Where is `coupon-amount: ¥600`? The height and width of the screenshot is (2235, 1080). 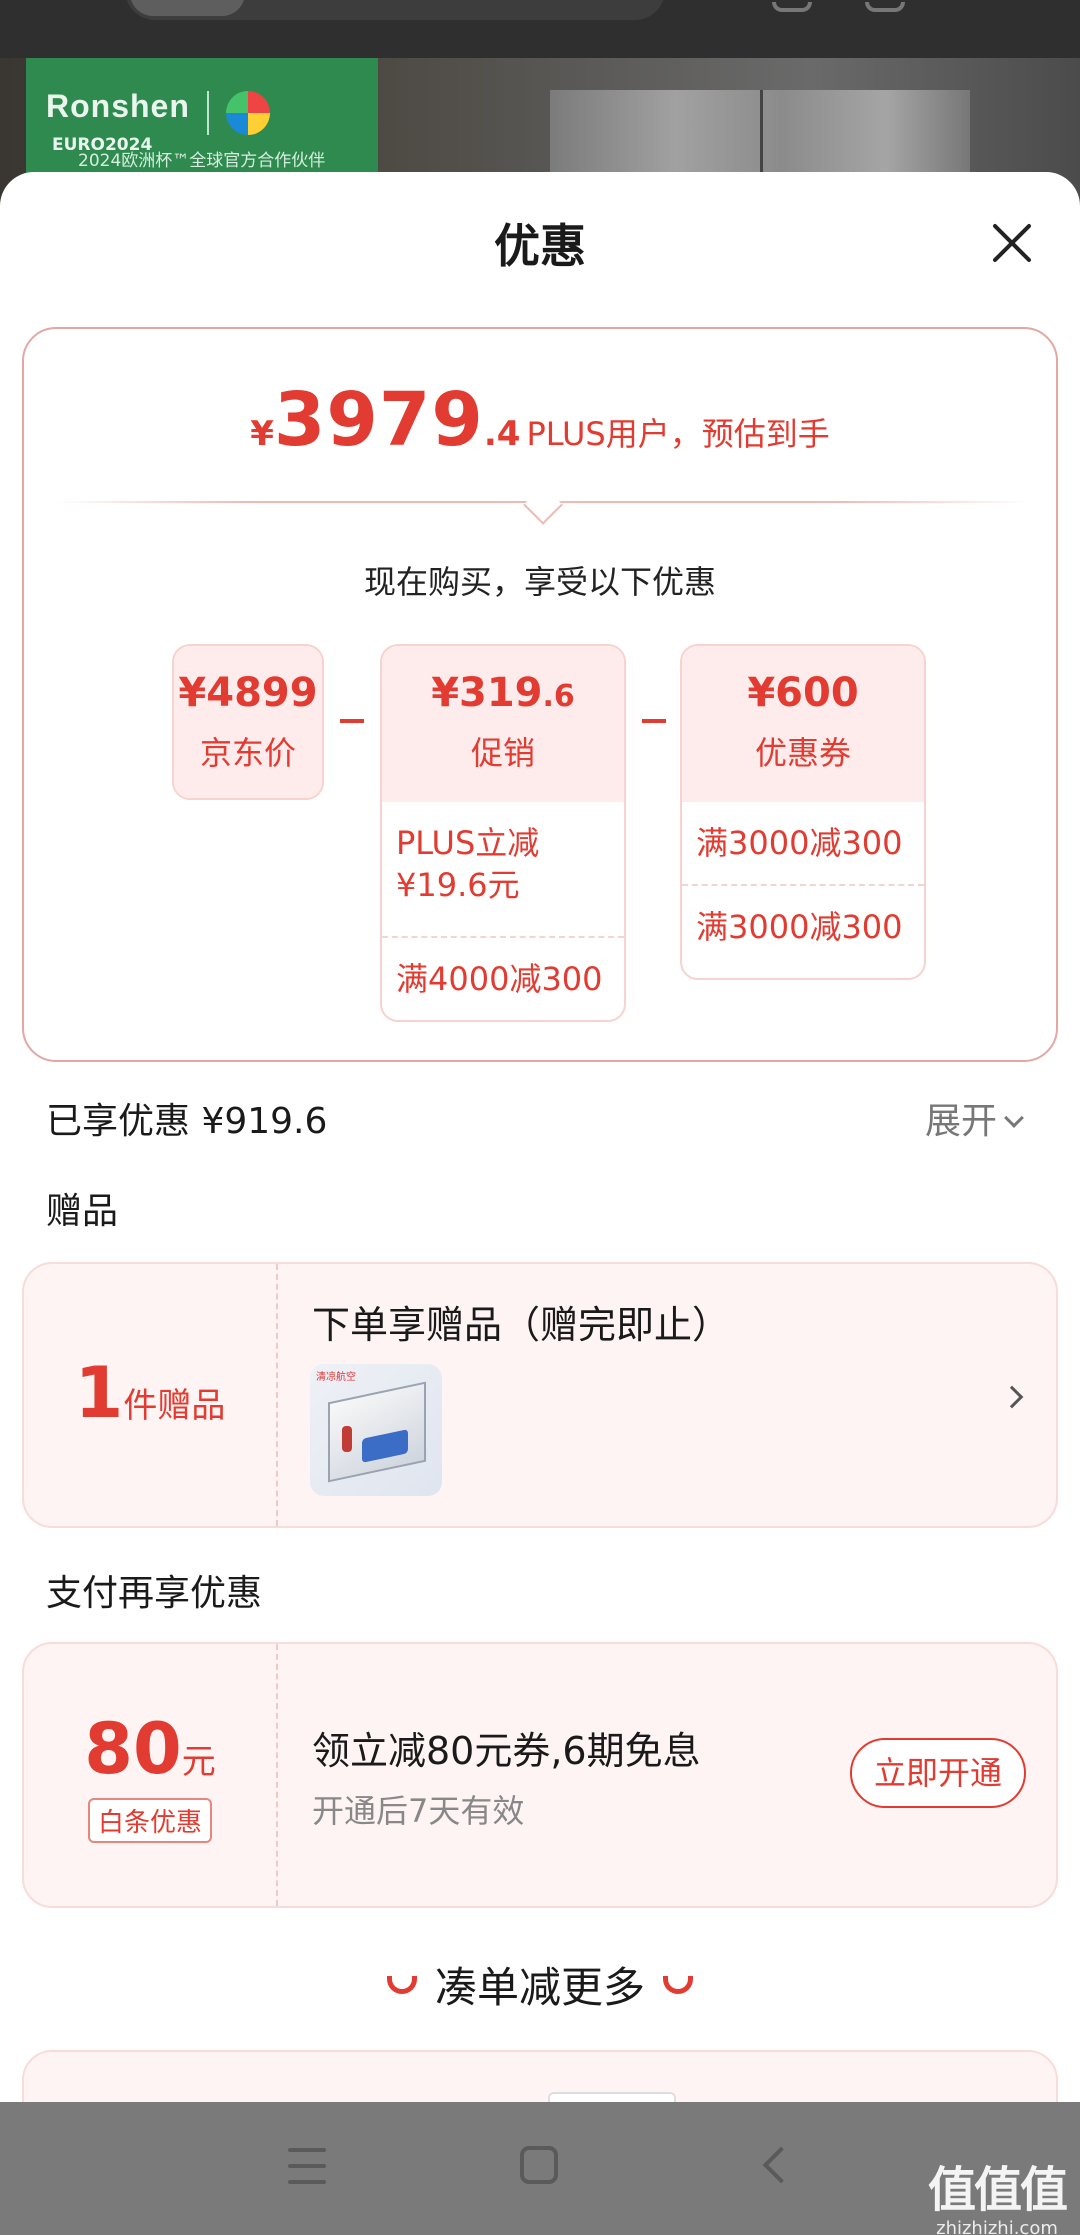 coupon-amount: ¥600 is located at coordinates (803, 693).